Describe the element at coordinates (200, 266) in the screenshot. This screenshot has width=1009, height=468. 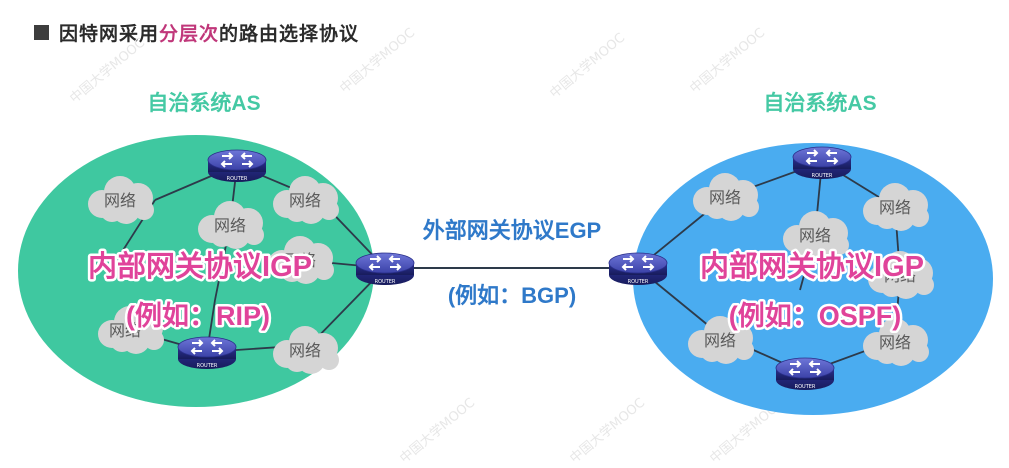
I see `igp-left-protocol: 内部网关协议IGP` at that location.